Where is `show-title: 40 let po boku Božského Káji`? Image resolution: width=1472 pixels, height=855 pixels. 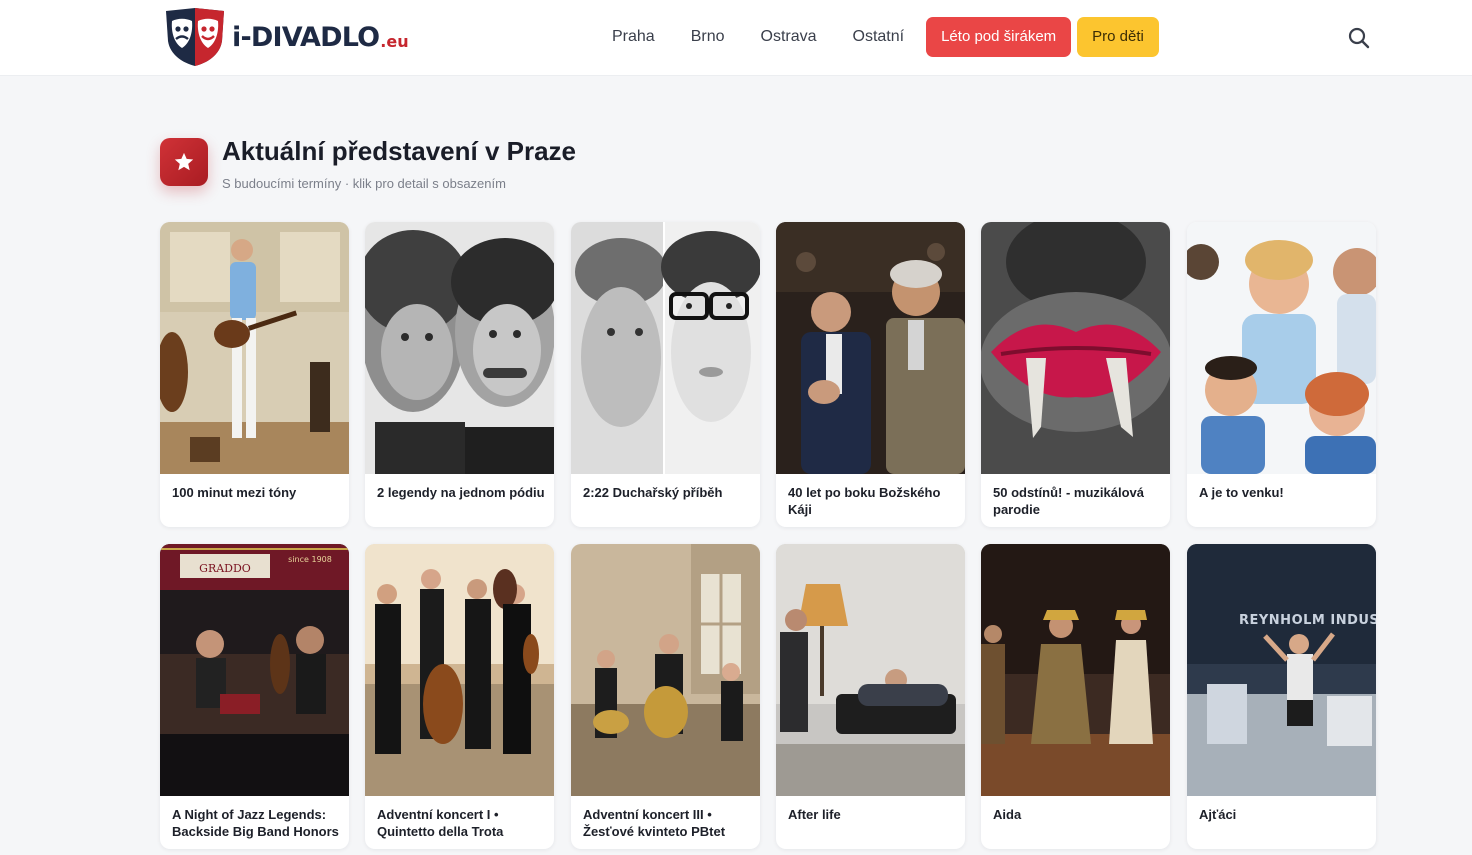
show-title: 40 let po boku Božského Káji is located at coordinates (864, 501).